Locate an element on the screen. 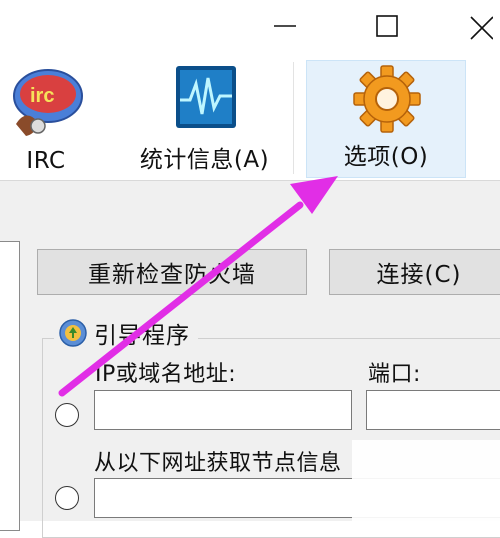 The width and height of the screenshot is (500, 538). close-icon is located at coordinates (481, 28).